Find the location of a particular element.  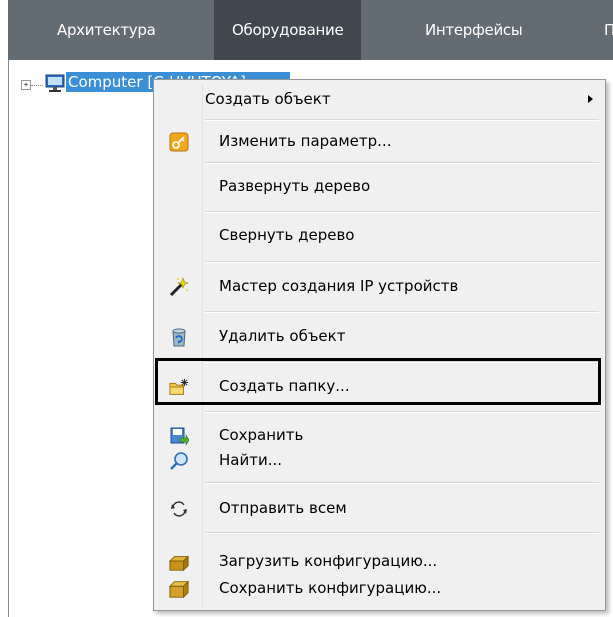

top-tab-bar: Архитектура Оборудование Интерфейсы П is located at coordinates (310, 30).